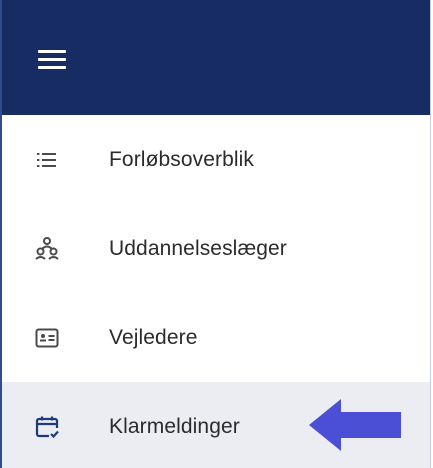 Image resolution: width=433 pixels, height=468 pixels. What do you see at coordinates (47, 427) in the screenshot?
I see `calendar-check-icon` at bounding box center [47, 427].